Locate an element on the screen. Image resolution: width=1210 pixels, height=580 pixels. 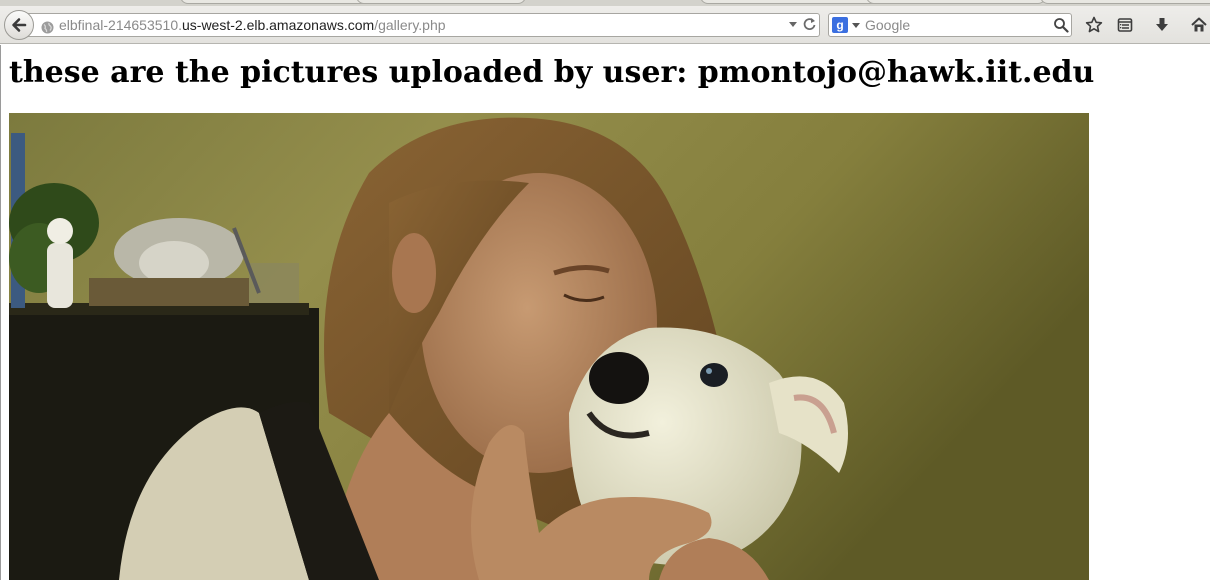
search-icon is located at coordinates (1061, 25).